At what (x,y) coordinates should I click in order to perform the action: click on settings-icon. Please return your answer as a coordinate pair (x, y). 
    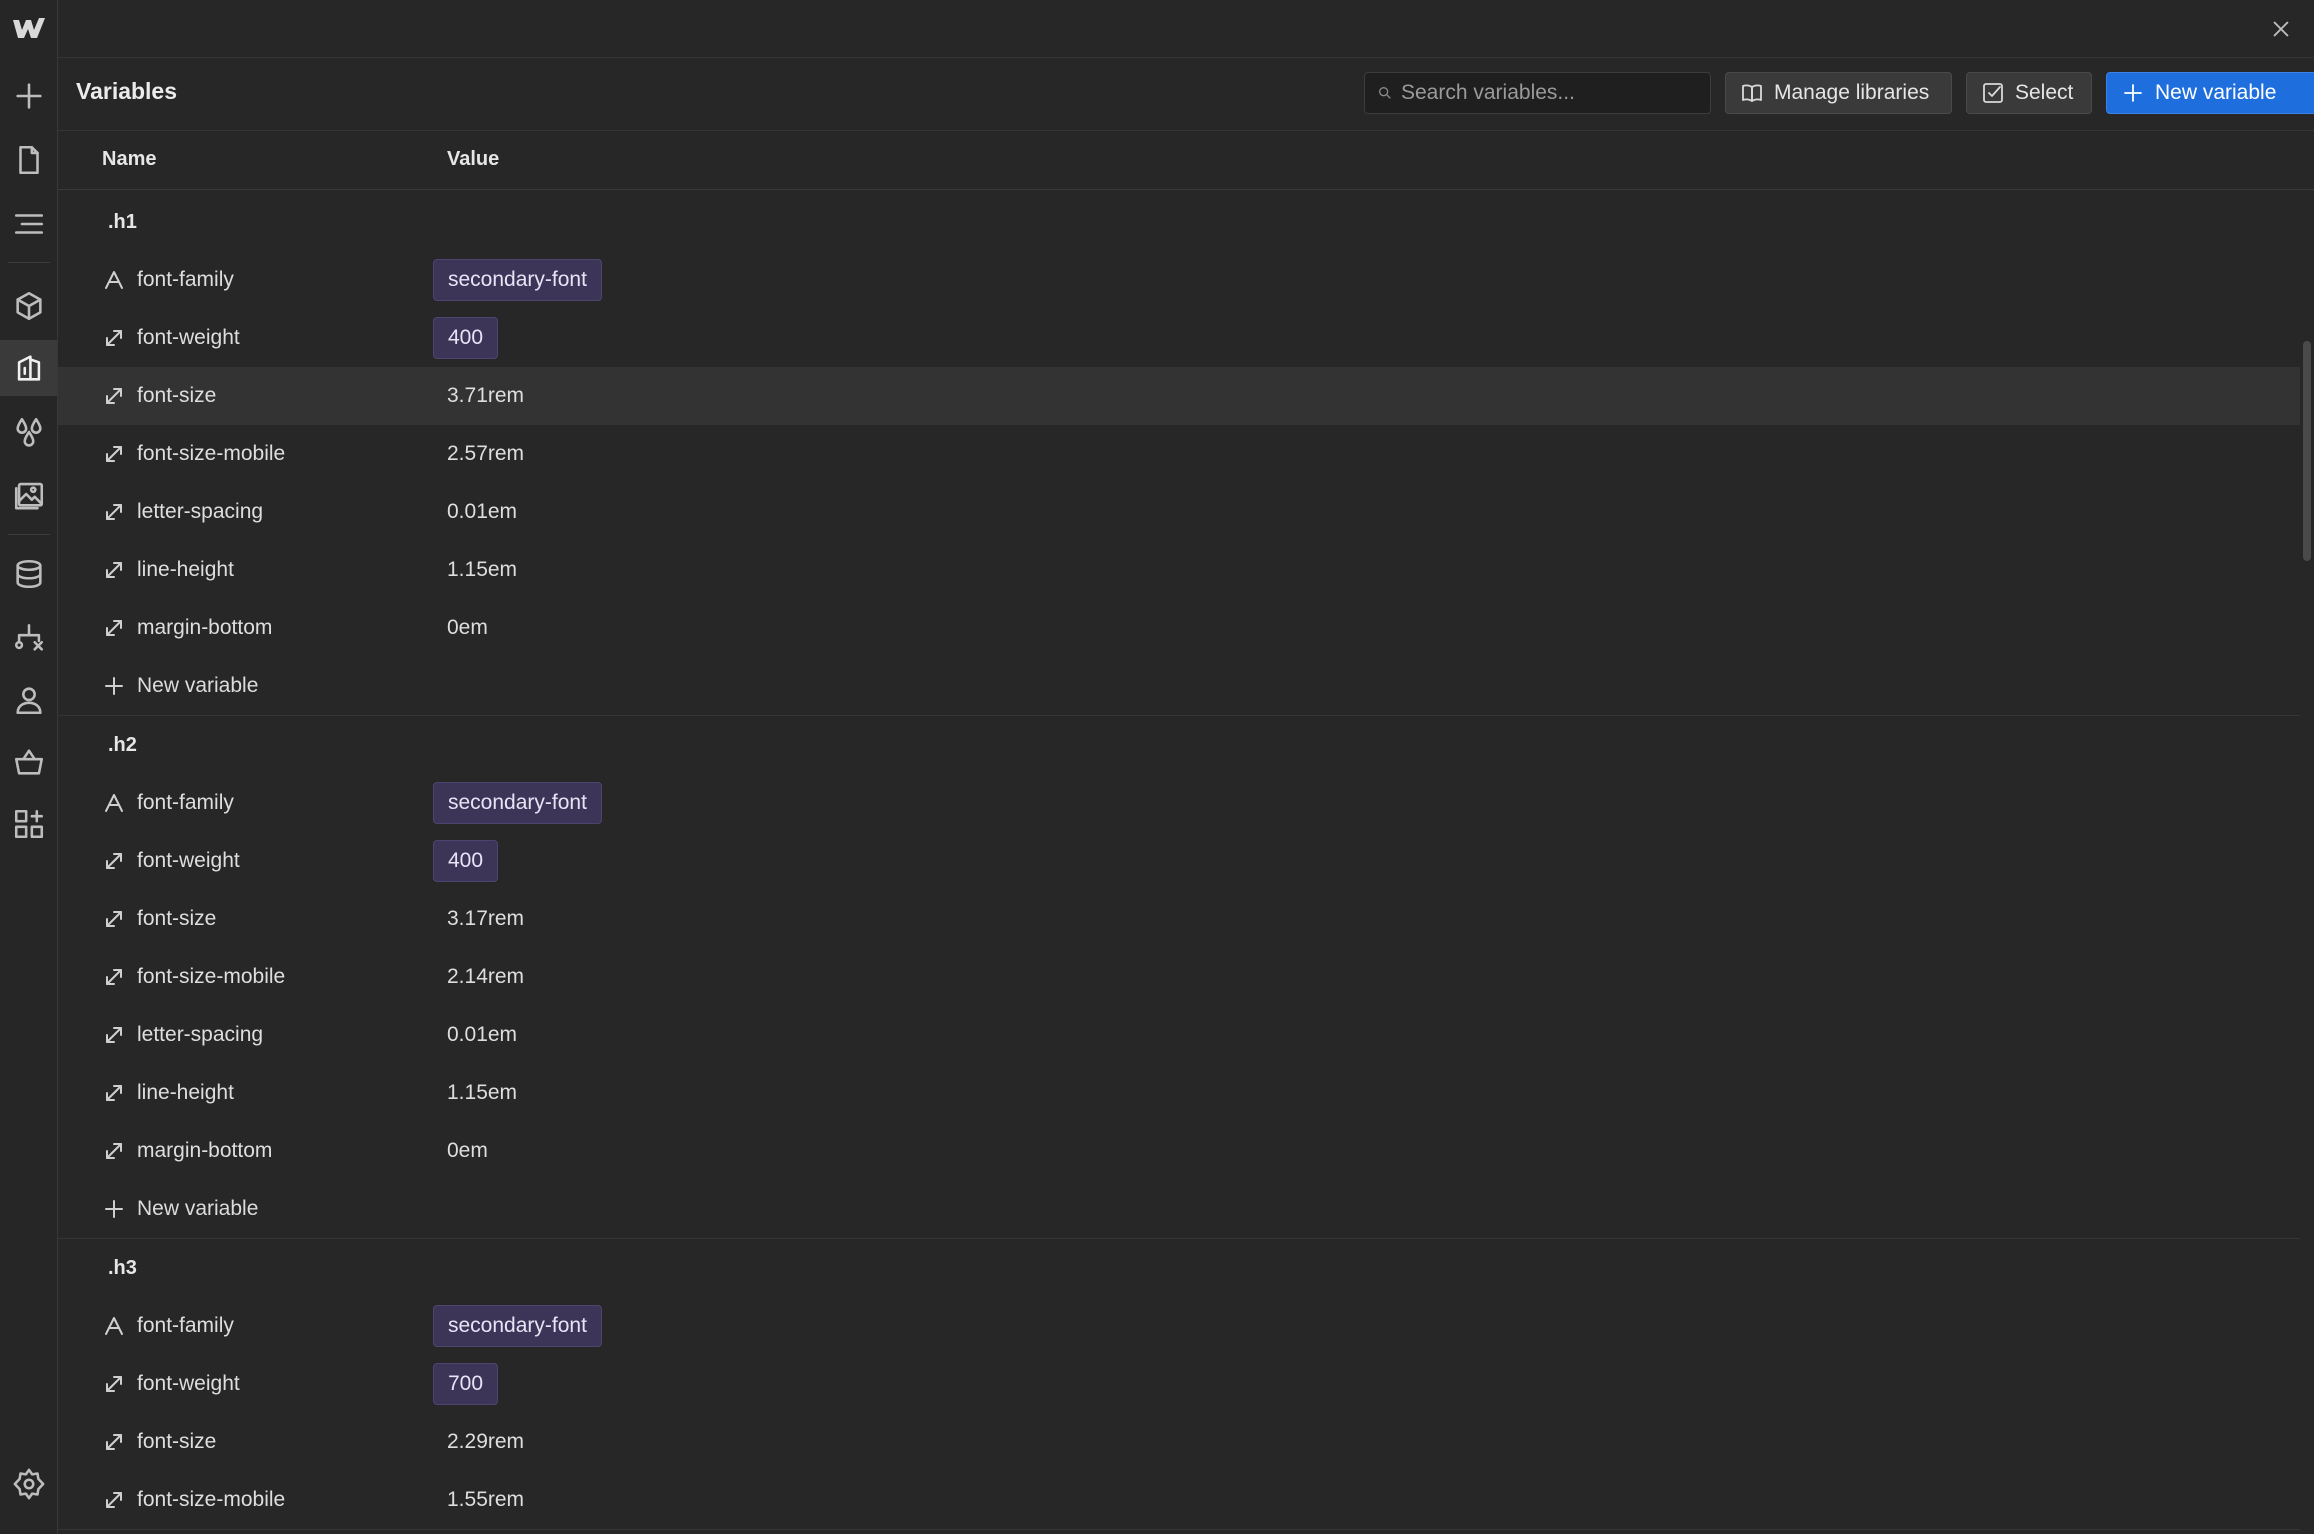
    Looking at the image, I should click on (28, 1484).